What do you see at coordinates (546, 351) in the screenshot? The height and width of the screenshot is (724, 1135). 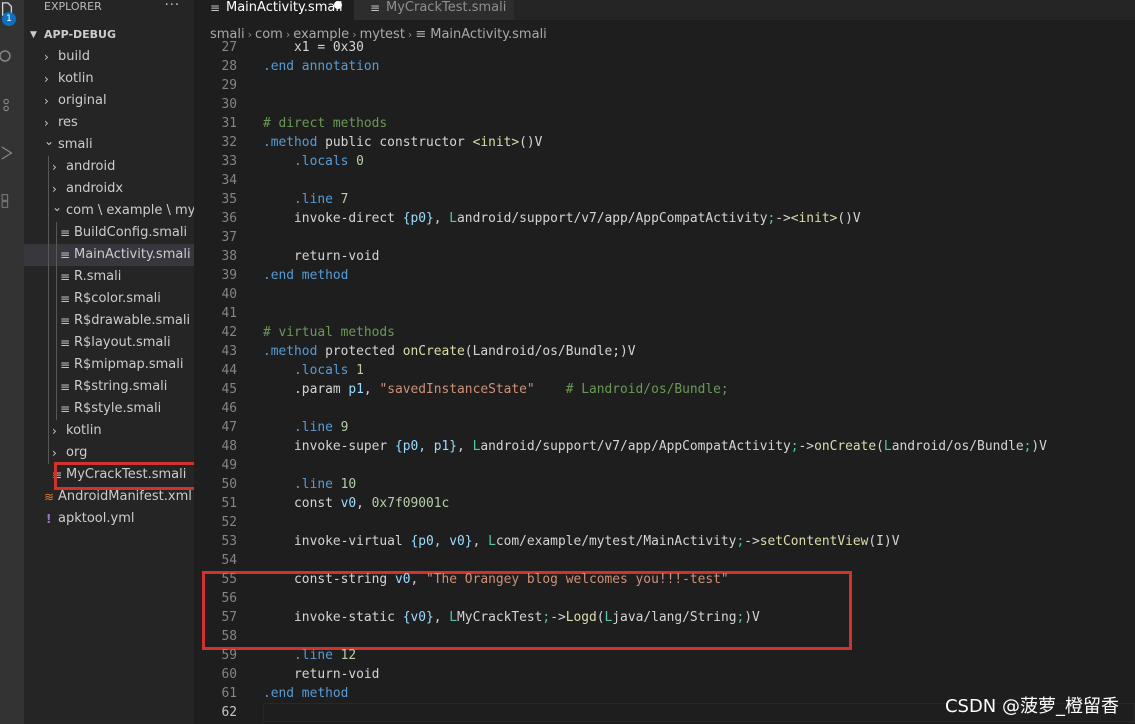 I see `code-token: Landroid/os/Bundle;` at bounding box center [546, 351].